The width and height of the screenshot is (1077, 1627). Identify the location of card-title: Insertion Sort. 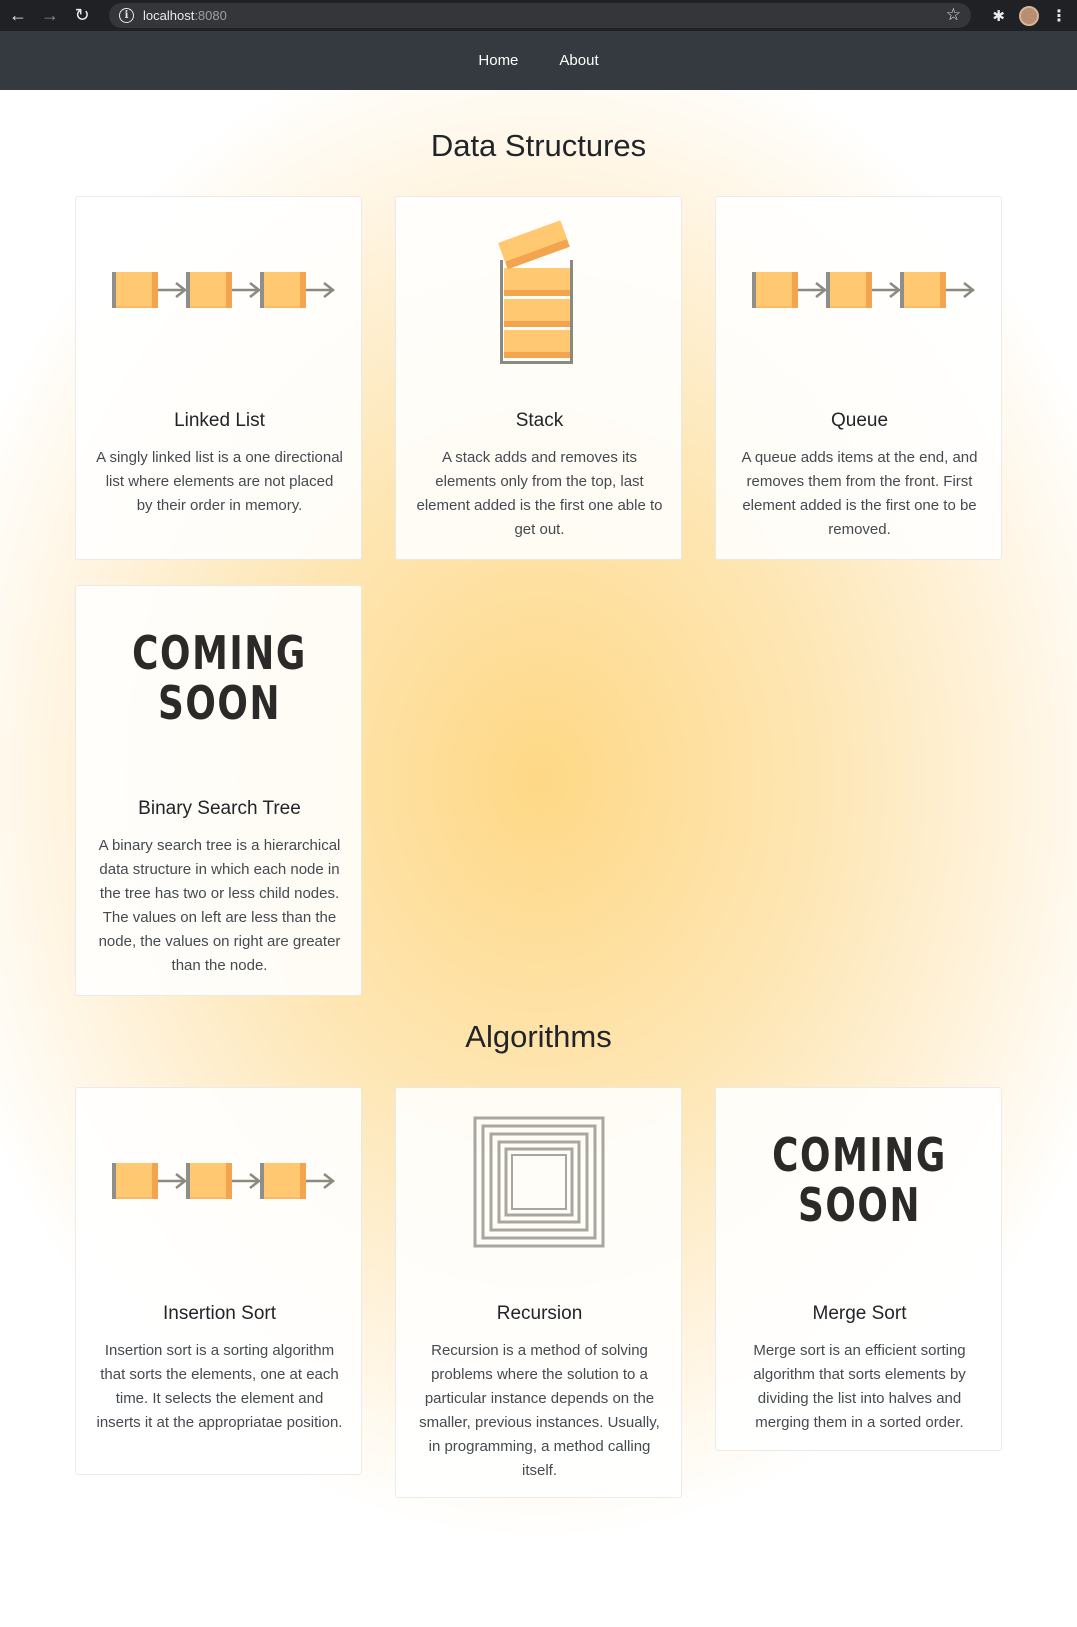
(219, 1313).